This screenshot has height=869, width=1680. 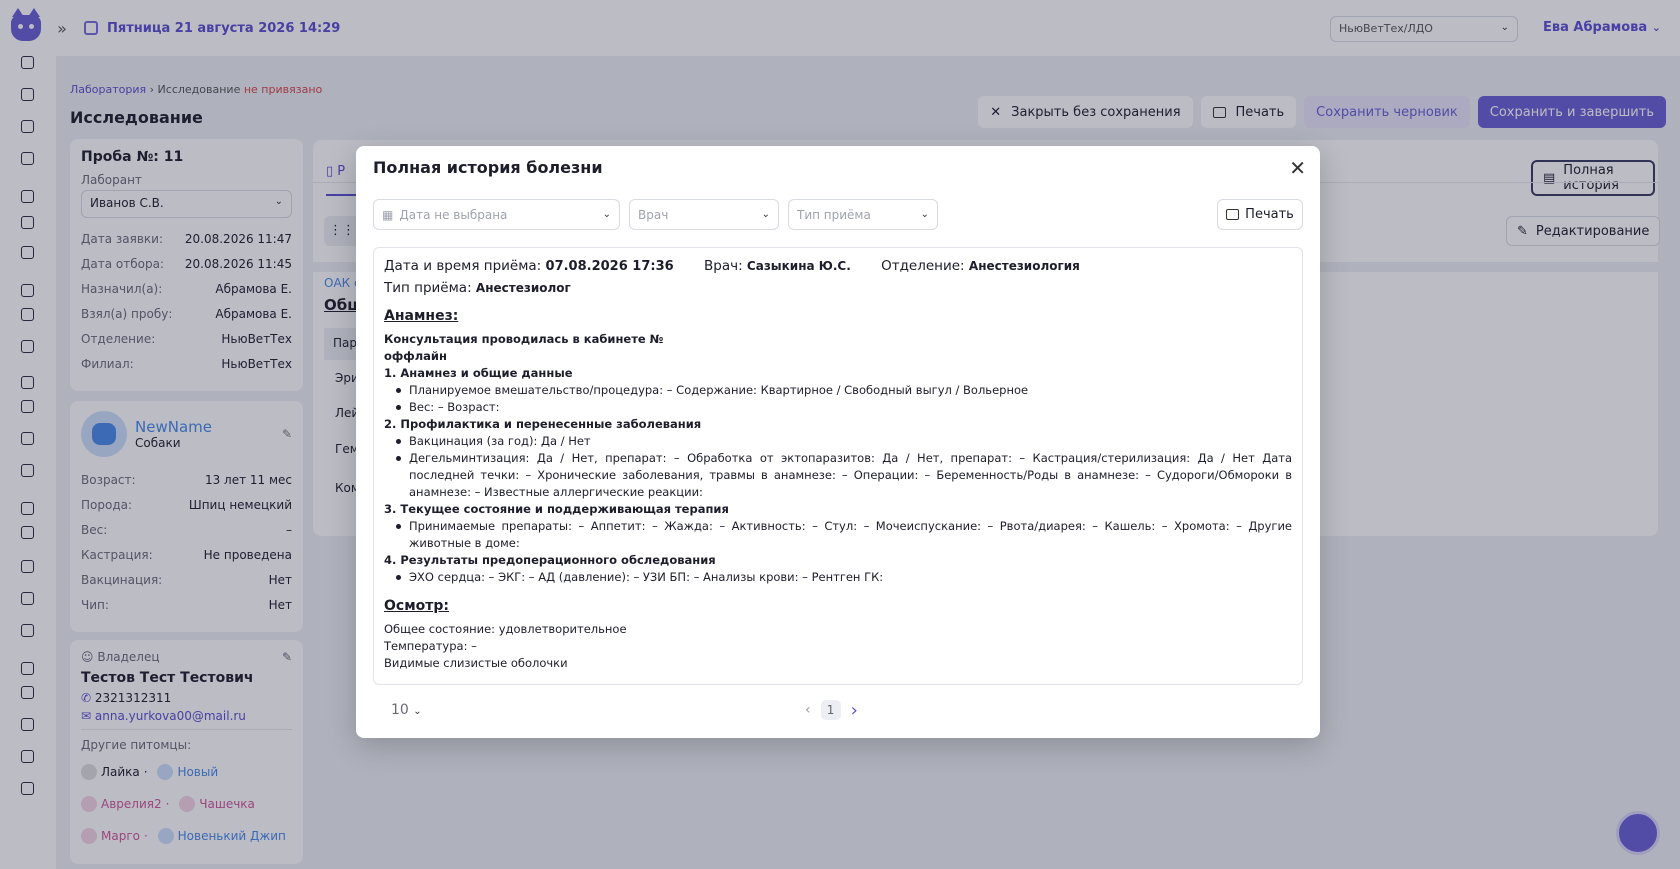 I want to click on printer-icon, so click(x=1233, y=214).